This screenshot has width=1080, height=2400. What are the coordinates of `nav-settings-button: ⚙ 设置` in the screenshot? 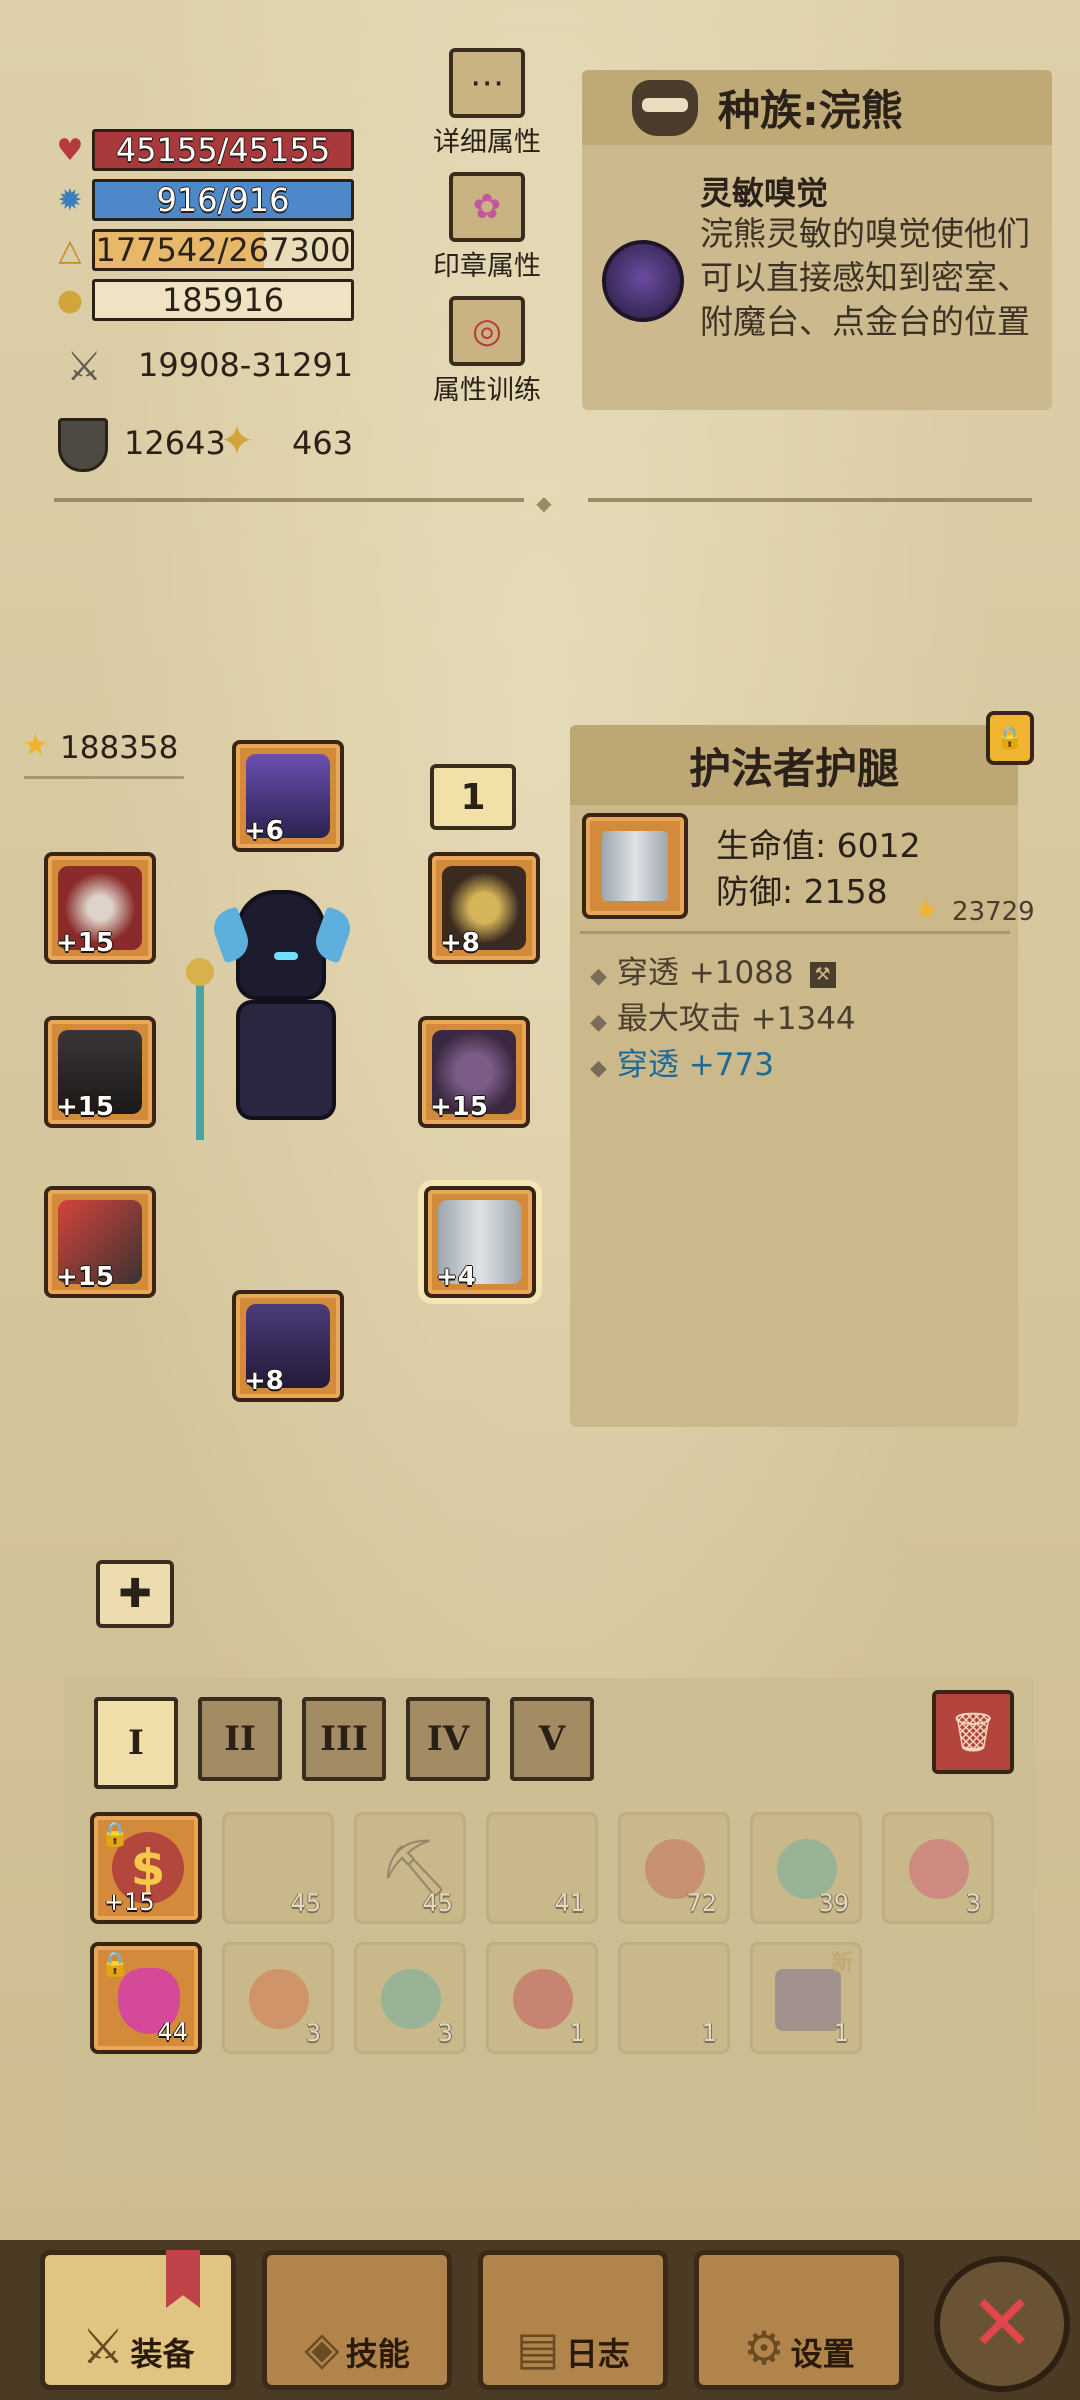 It's located at (799, 2320).